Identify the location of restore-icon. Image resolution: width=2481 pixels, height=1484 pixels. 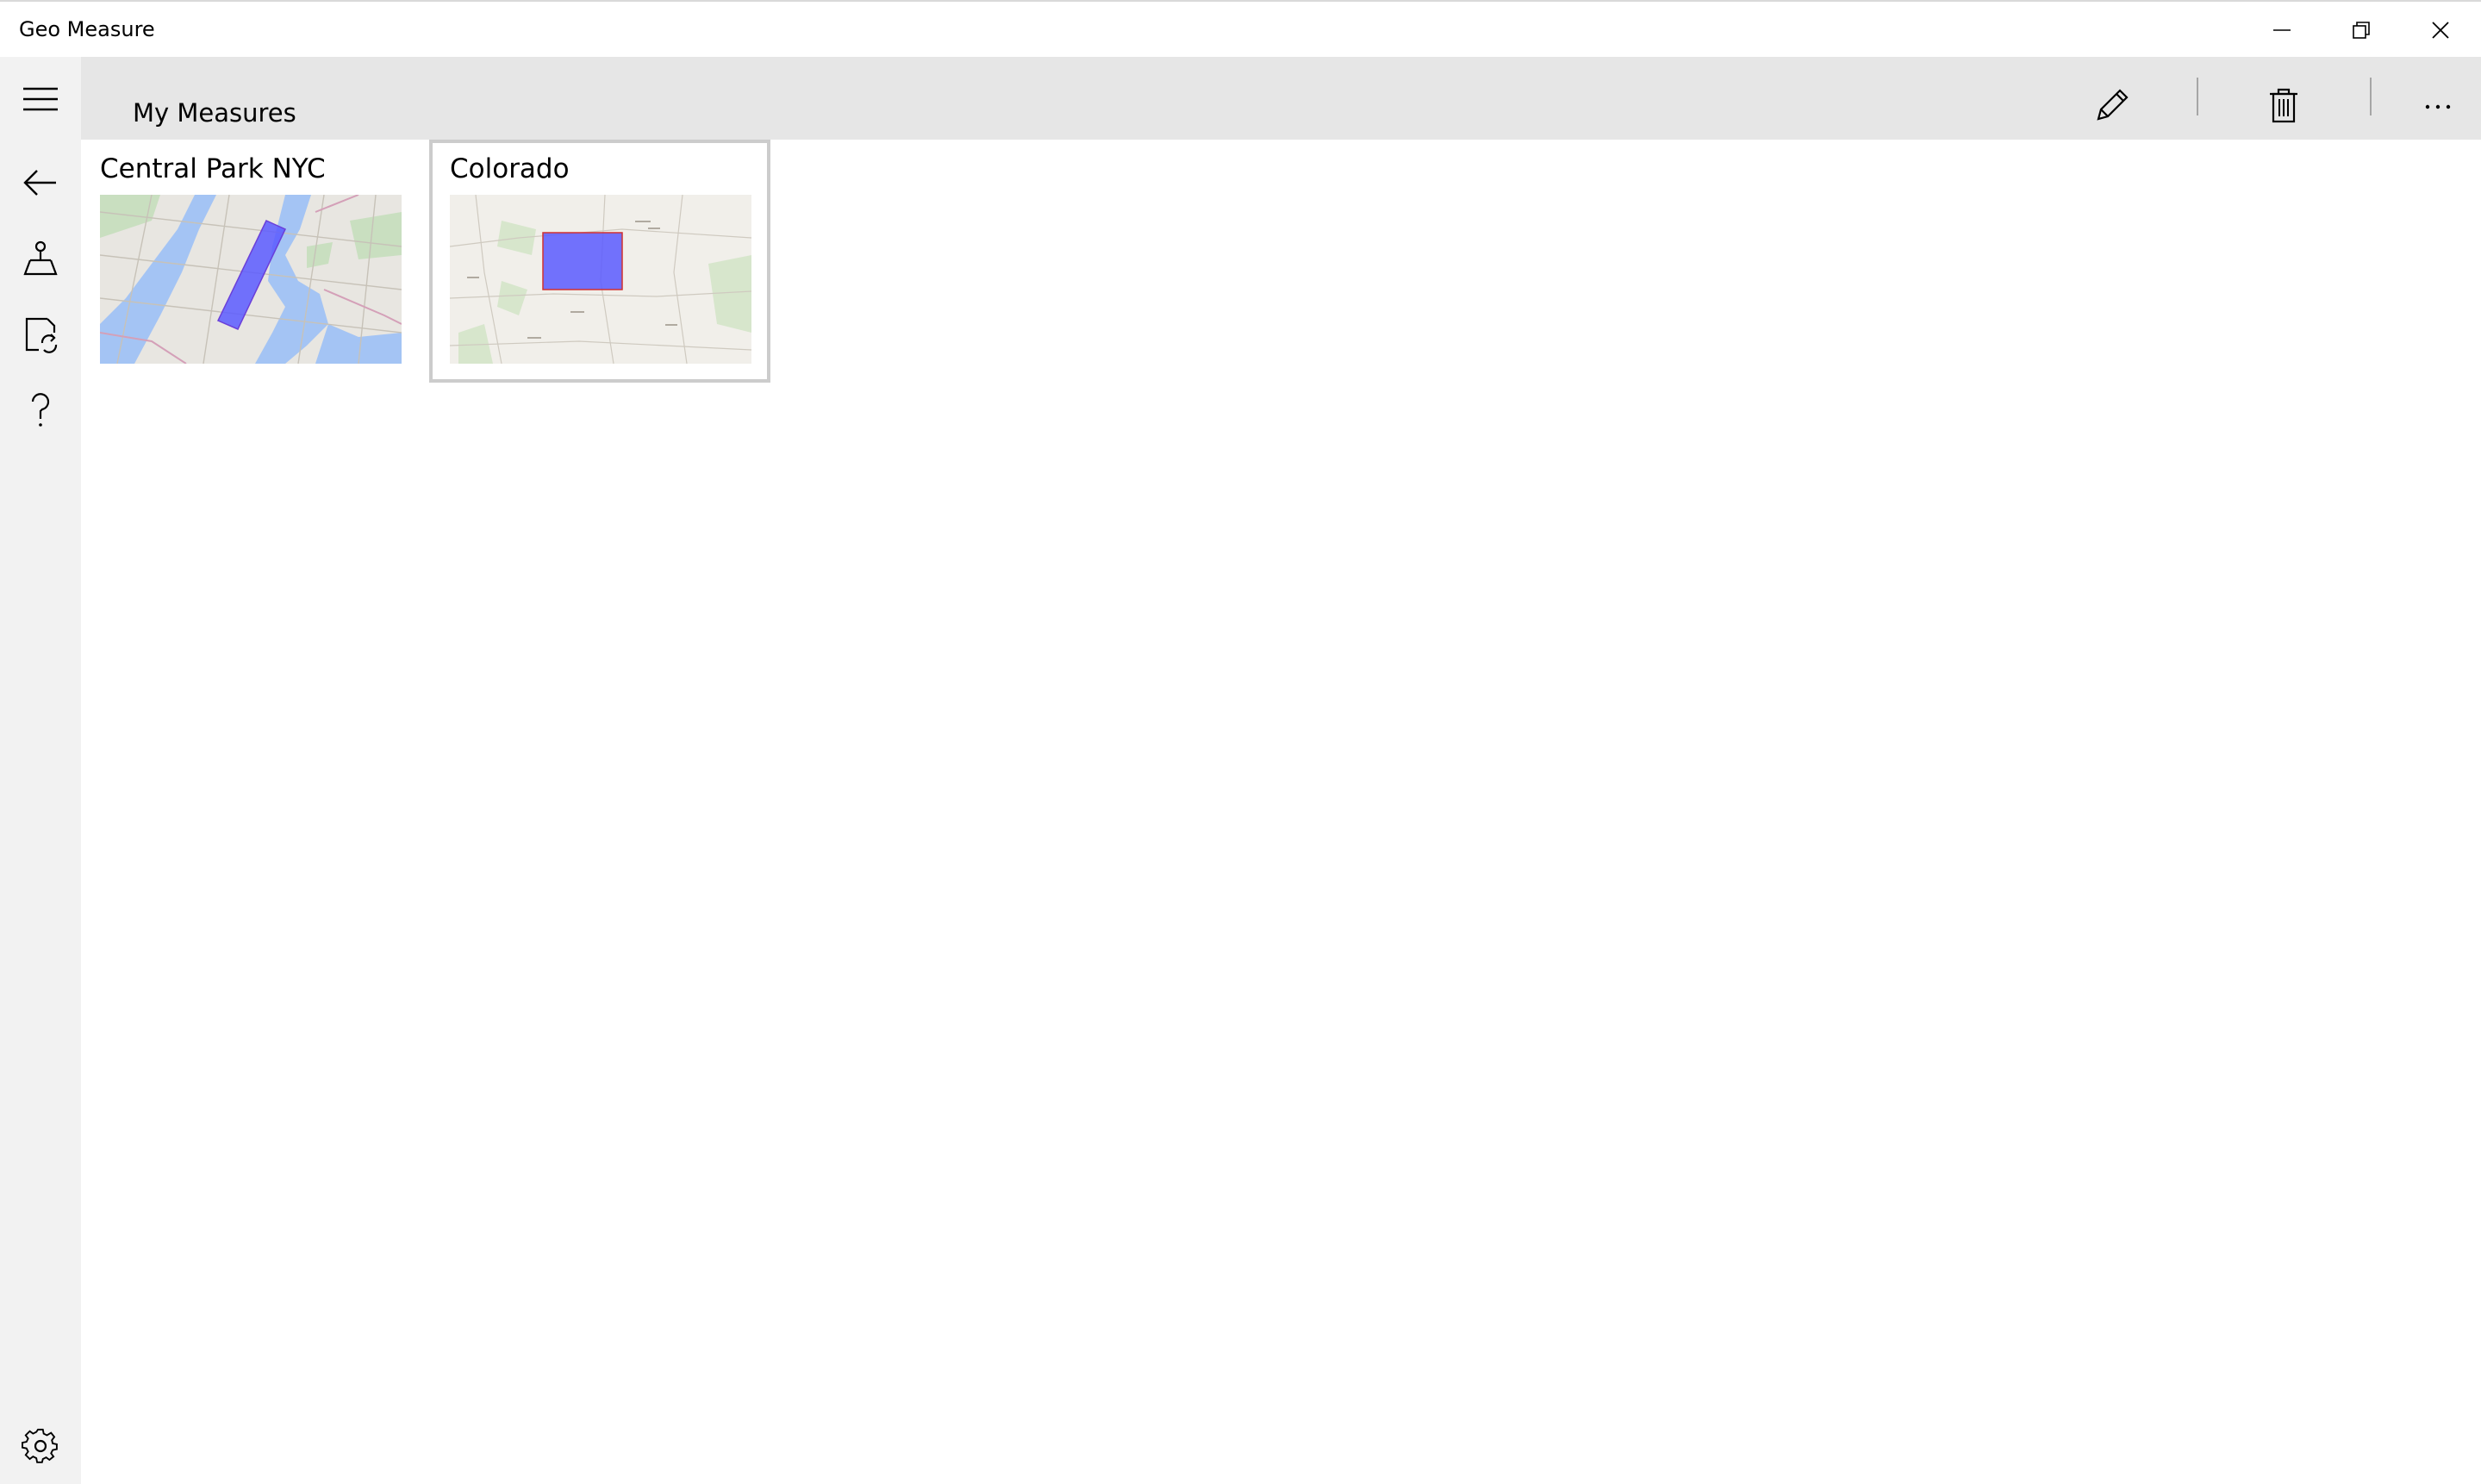
(2361, 31).